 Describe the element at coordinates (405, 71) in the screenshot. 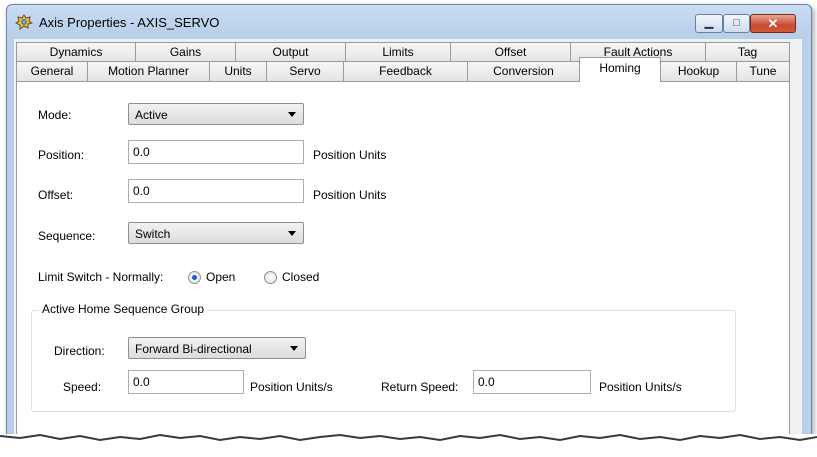

I see `tab-feedback: Feedback` at that location.